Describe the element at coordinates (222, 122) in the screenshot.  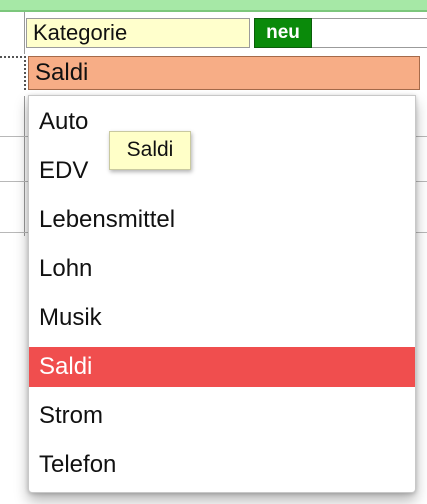
I see `dropdown-option-auto: Auto` at that location.